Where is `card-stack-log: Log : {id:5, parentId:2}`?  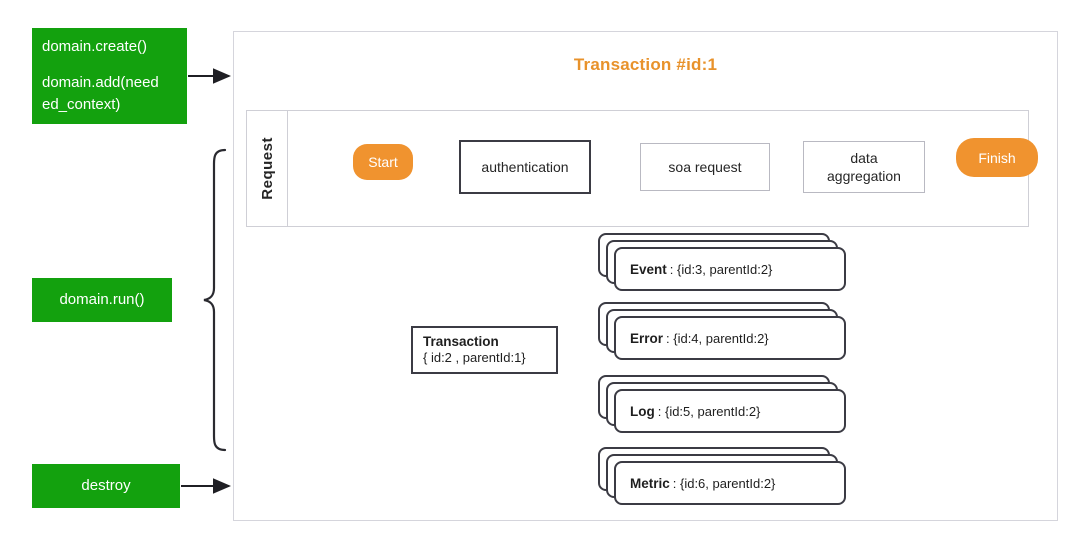
card-stack-log: Log : {id:5, parentId:2} is located at coordinates (723, 406).